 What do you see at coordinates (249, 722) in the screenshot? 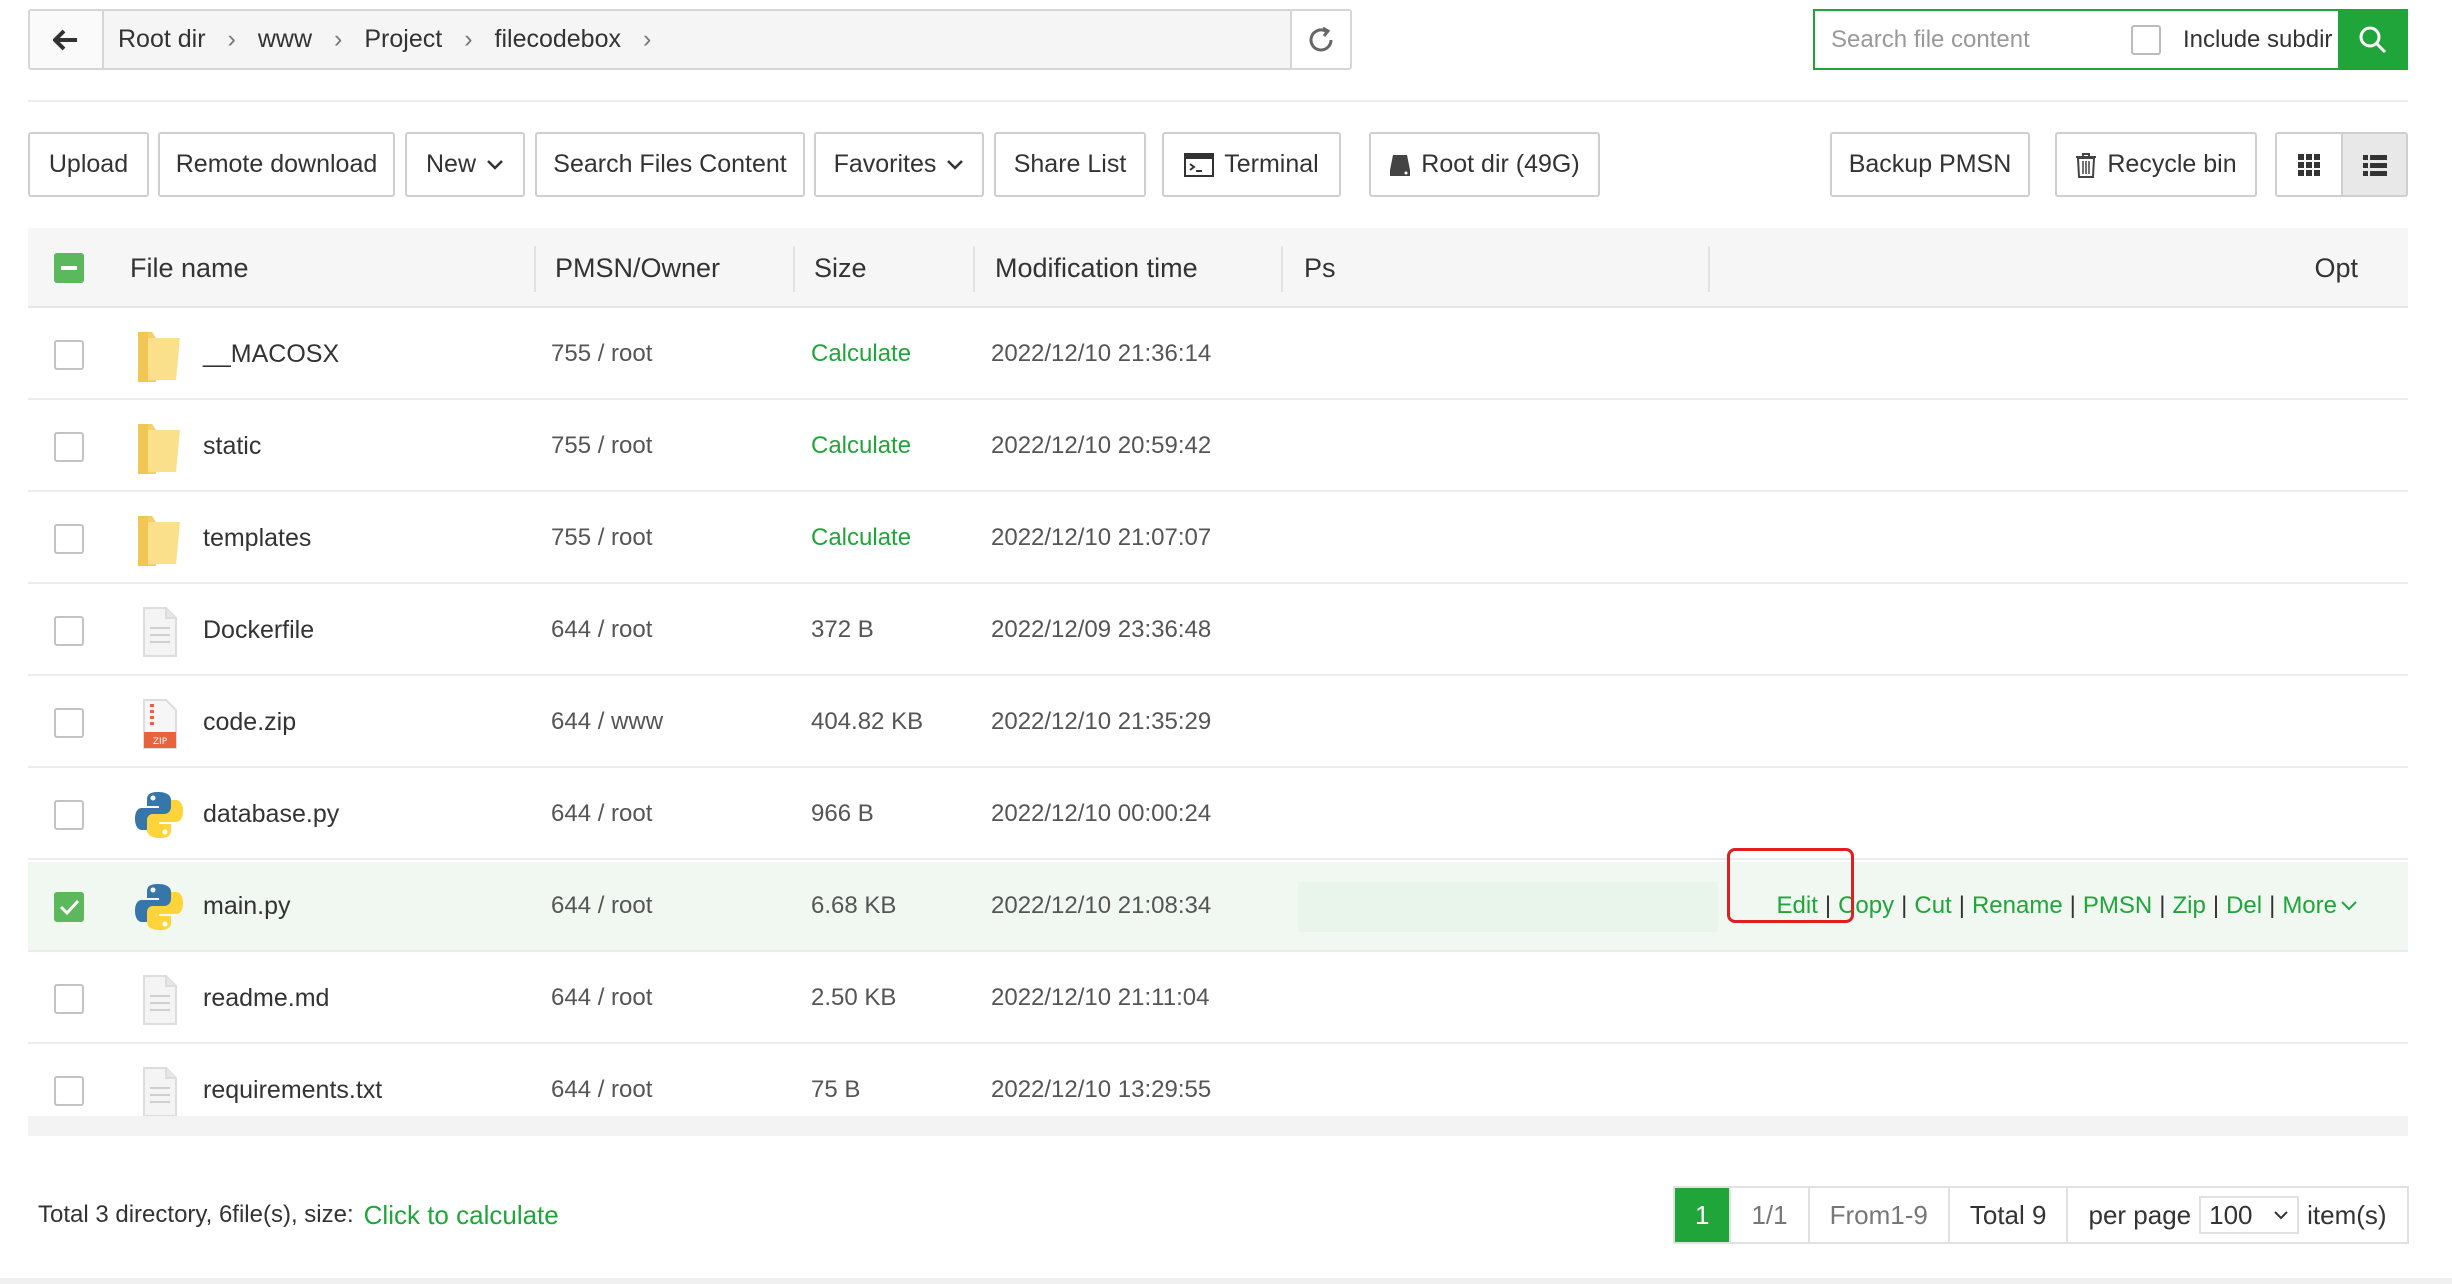
I see `file-name: code.zip` at bounding box center [249, 722].